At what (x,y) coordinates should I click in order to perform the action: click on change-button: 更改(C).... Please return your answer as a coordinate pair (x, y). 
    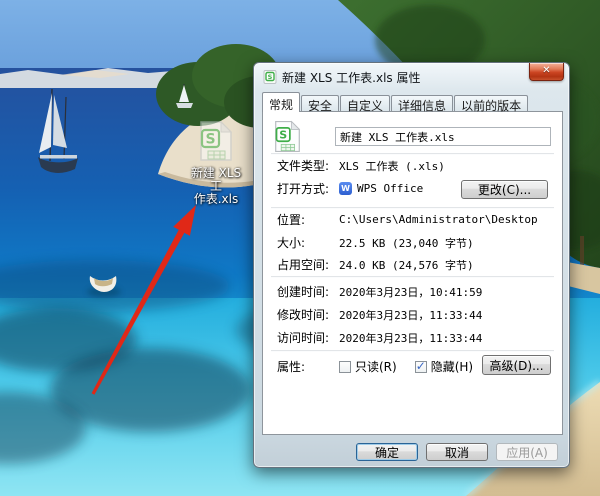
    Looking at the image, I should click on (504, 189).